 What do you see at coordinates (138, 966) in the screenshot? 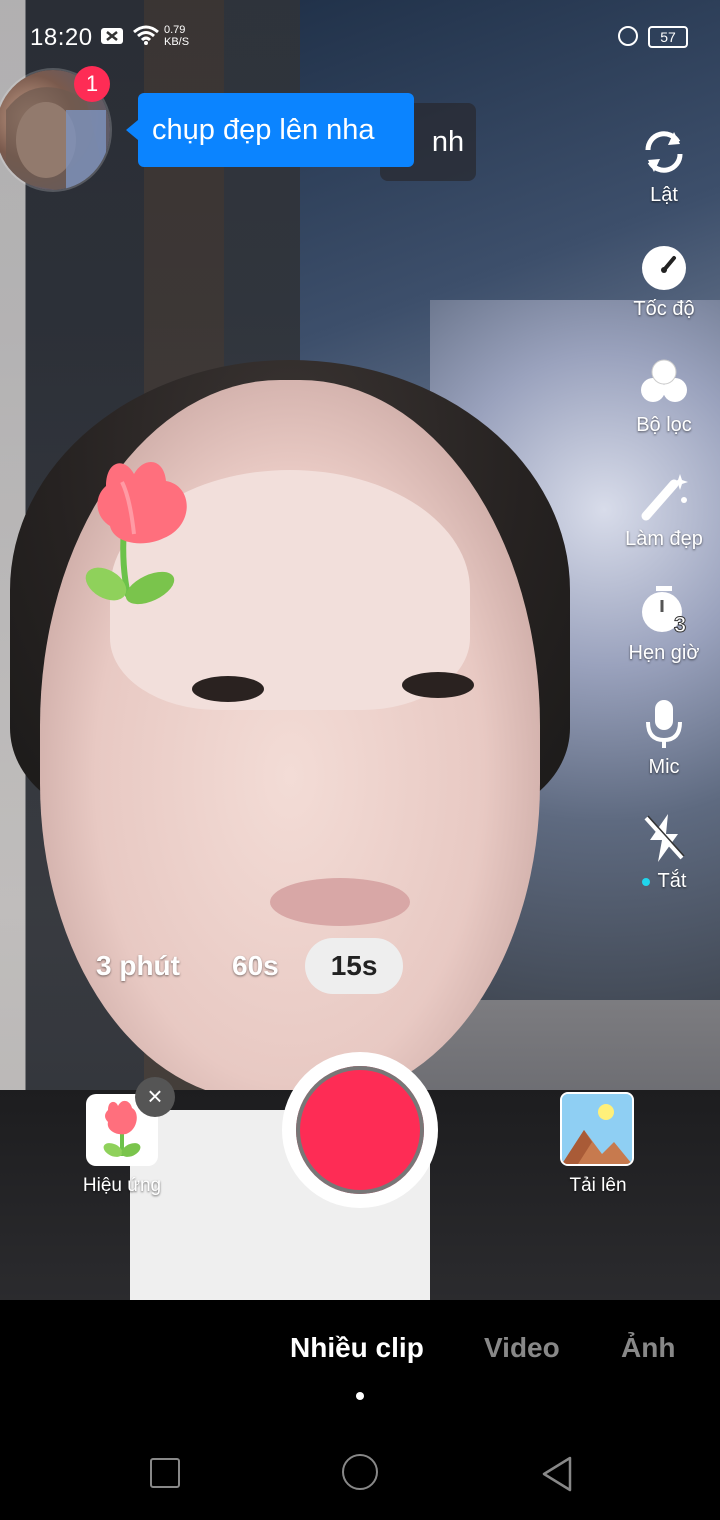
I see `duration-3min: 3 phút` at bounding box center [138, 966].